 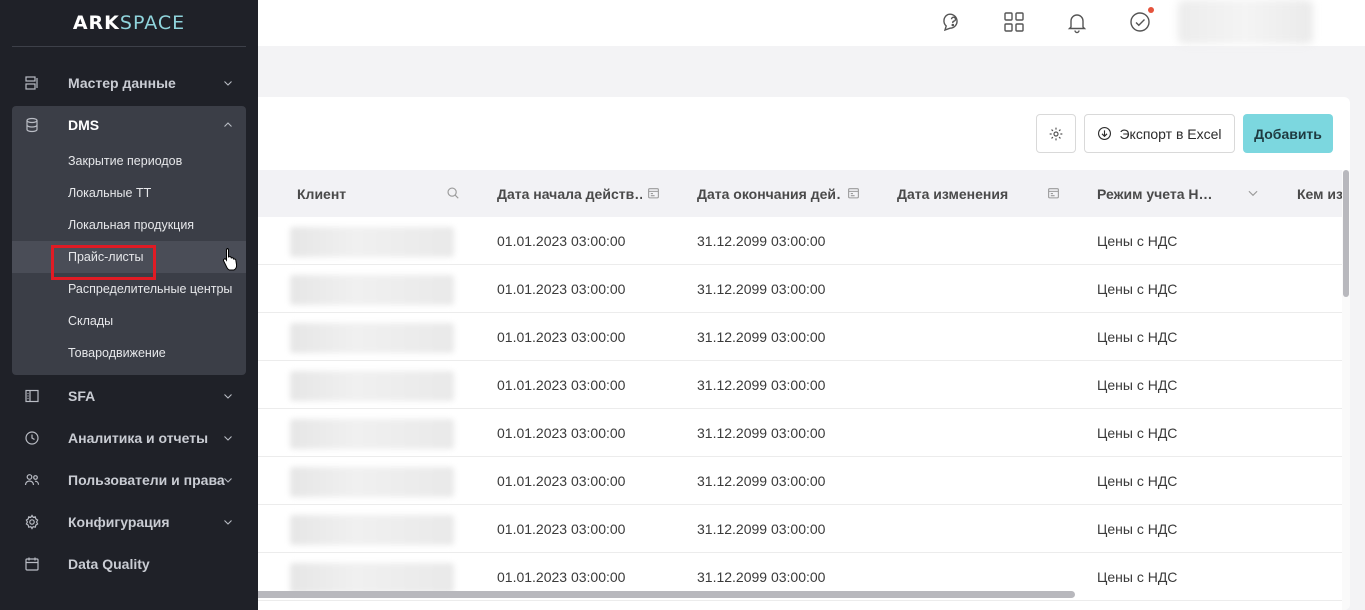 I want to click on sidebar-subitem-label: Склады, so click(x=91, y=321).